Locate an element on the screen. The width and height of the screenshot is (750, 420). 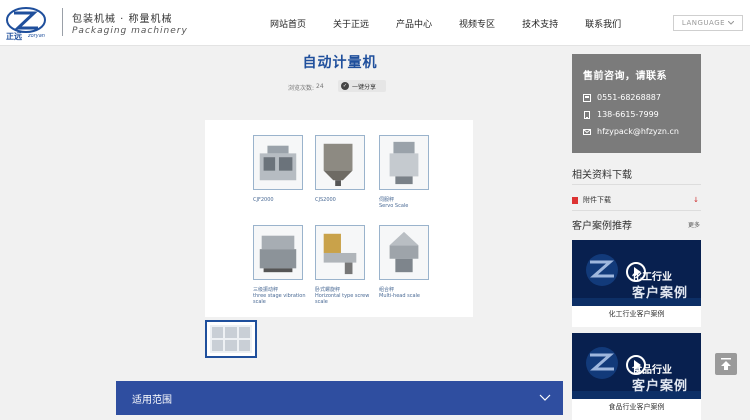
downloads-divider is located at coordinates (636, 184).